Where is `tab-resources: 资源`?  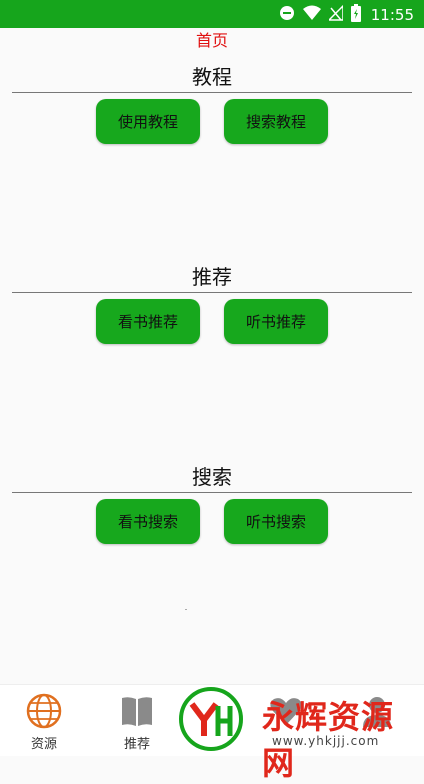 tab-resources: 资源 is located at coordinates (44, 720).